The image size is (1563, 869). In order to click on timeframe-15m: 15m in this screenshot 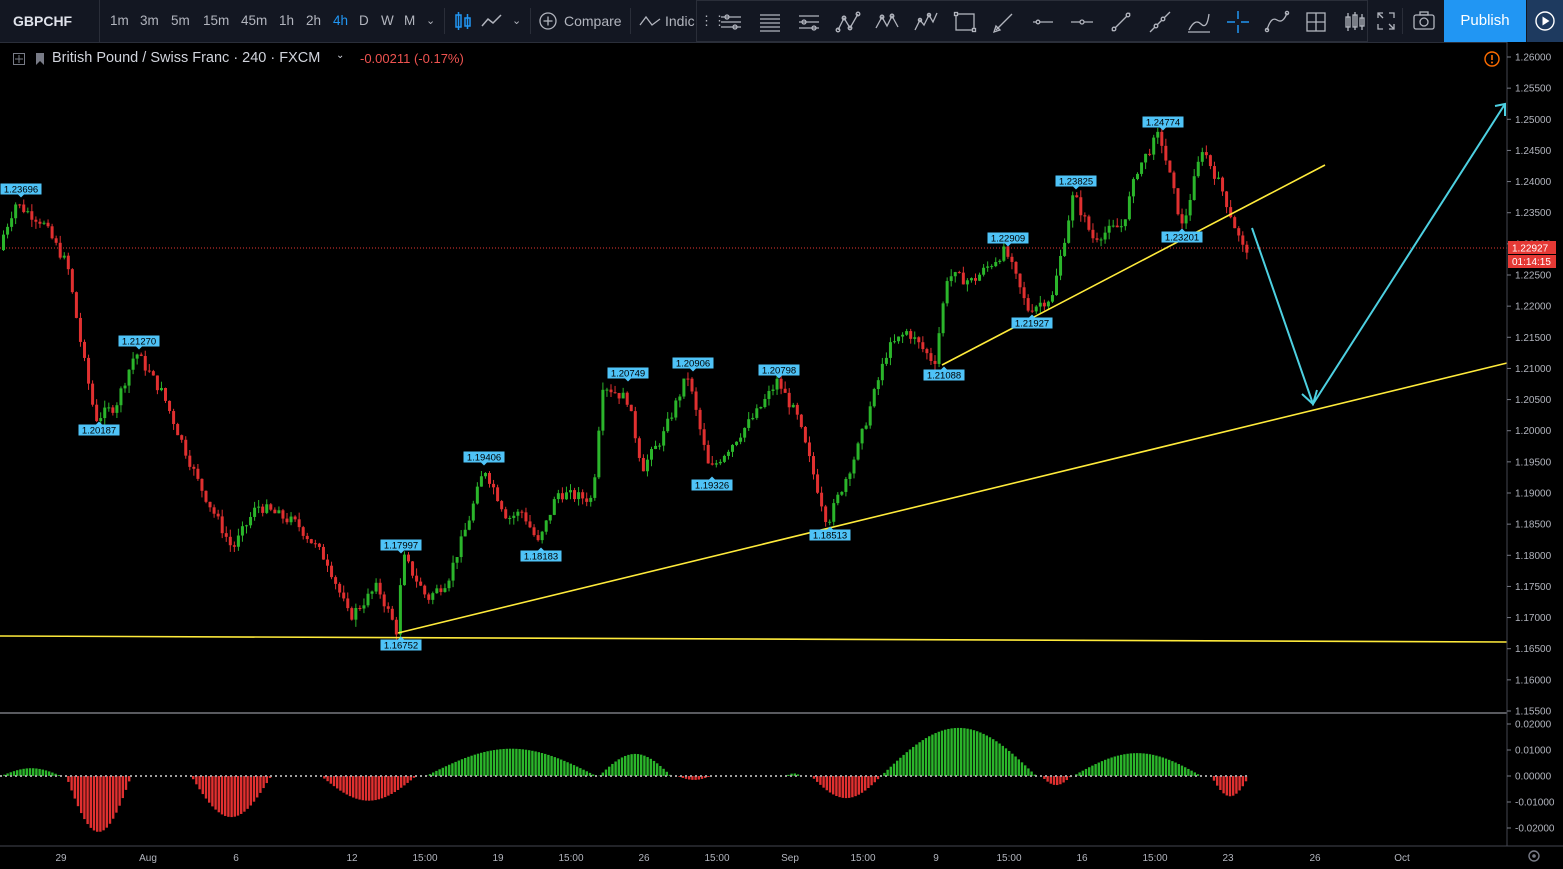, I will do `click(216, 21)`.